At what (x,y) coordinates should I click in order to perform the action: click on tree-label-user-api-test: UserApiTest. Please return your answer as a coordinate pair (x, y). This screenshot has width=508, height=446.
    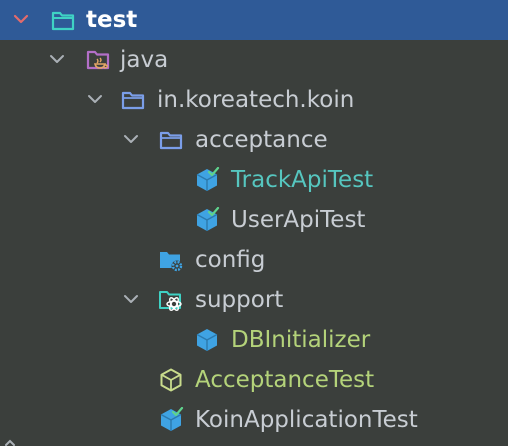
    Looking at the image, I should click on (298, 220).